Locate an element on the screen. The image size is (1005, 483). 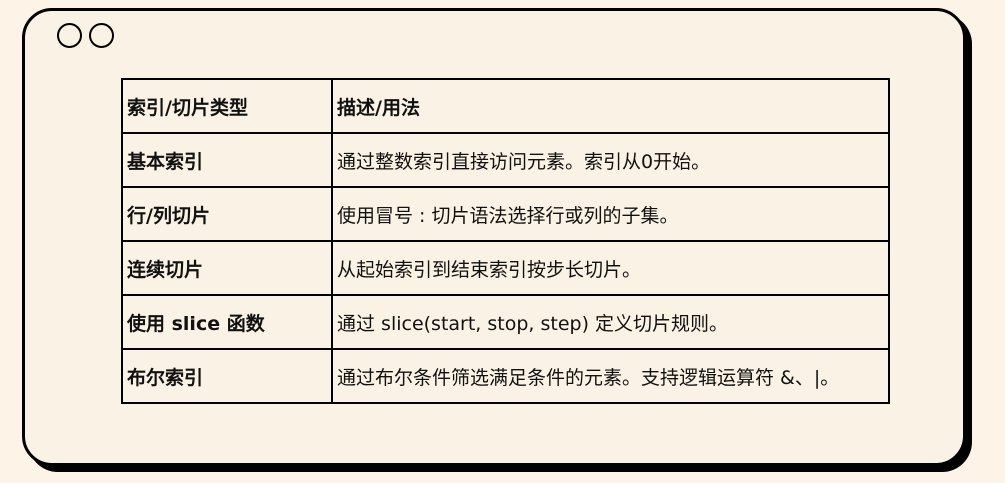
window-controls is located at coordinates (85, 35).